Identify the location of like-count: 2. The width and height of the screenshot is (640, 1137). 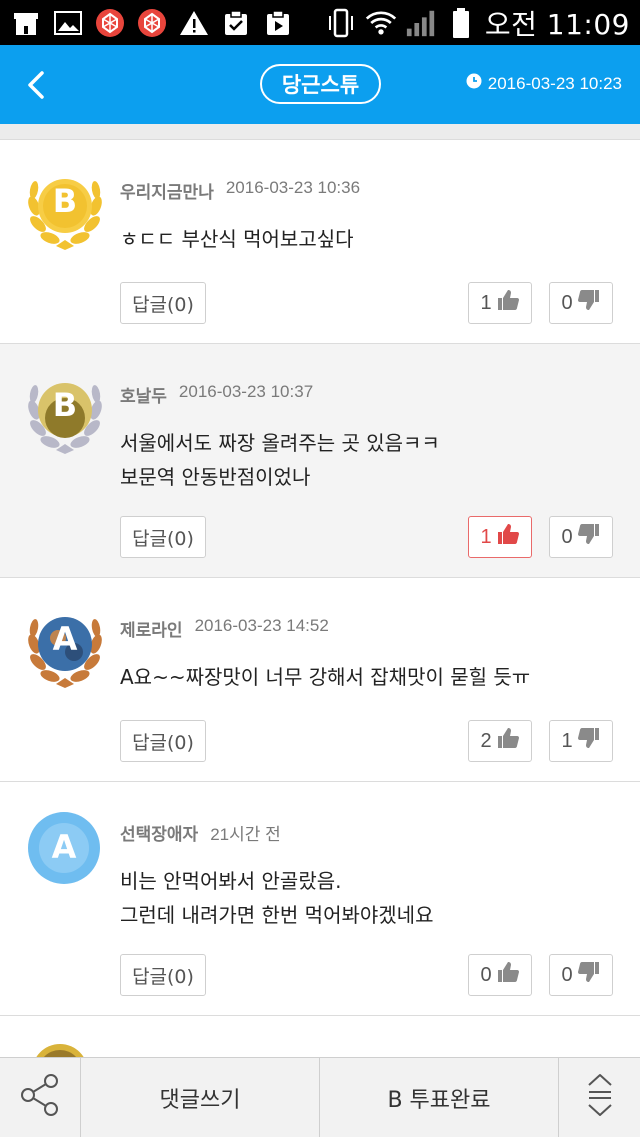
(486, 740).